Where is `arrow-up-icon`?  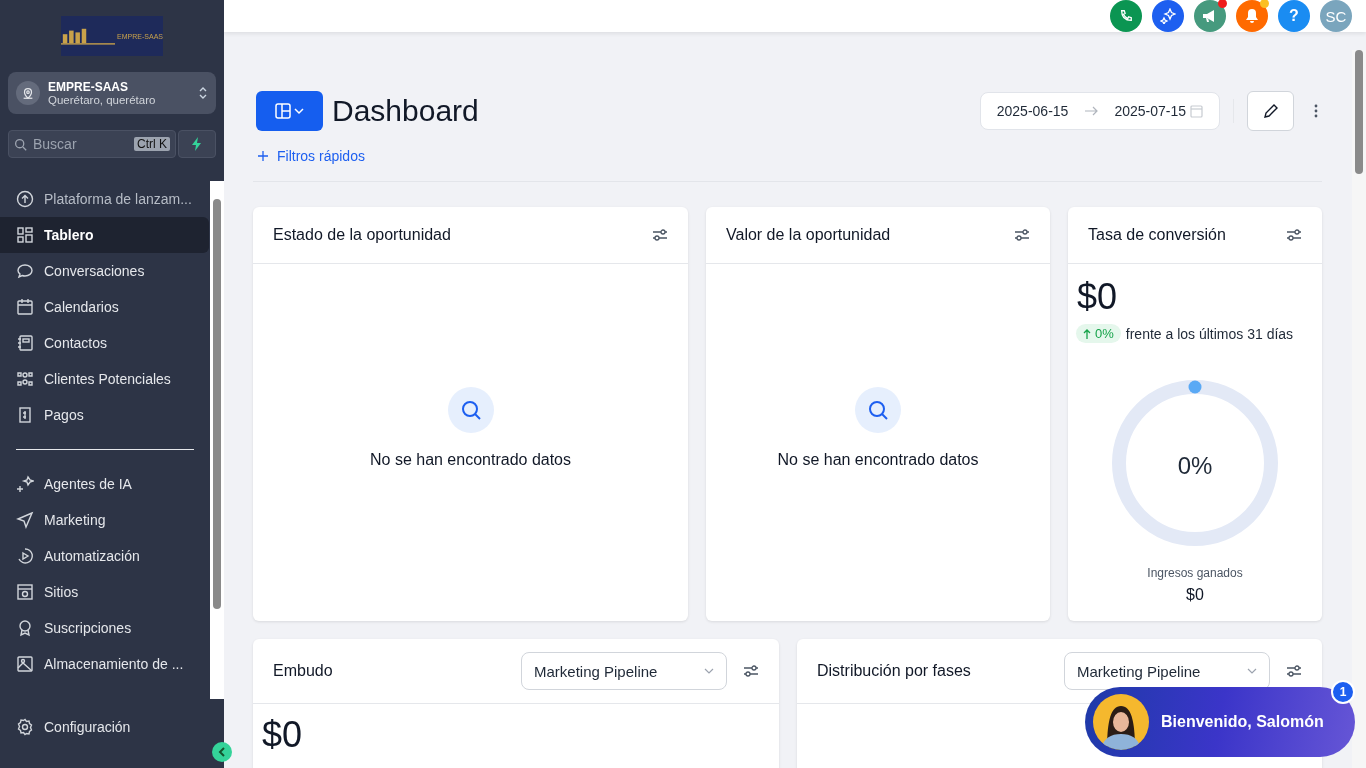 arrow-up-icon is located at coordinates (1087, 333).